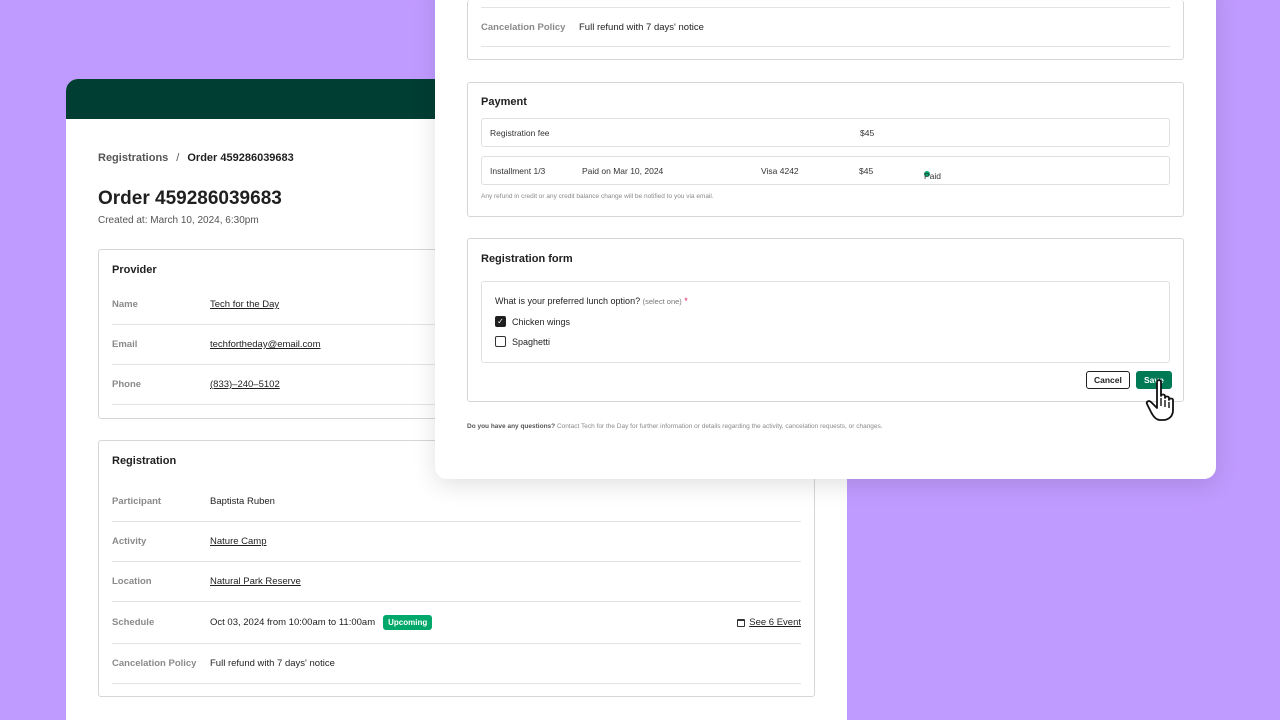 The width and height of the screenshot is (1280, 720). I want to click on provider-name-label: Name, so click(125, 304).